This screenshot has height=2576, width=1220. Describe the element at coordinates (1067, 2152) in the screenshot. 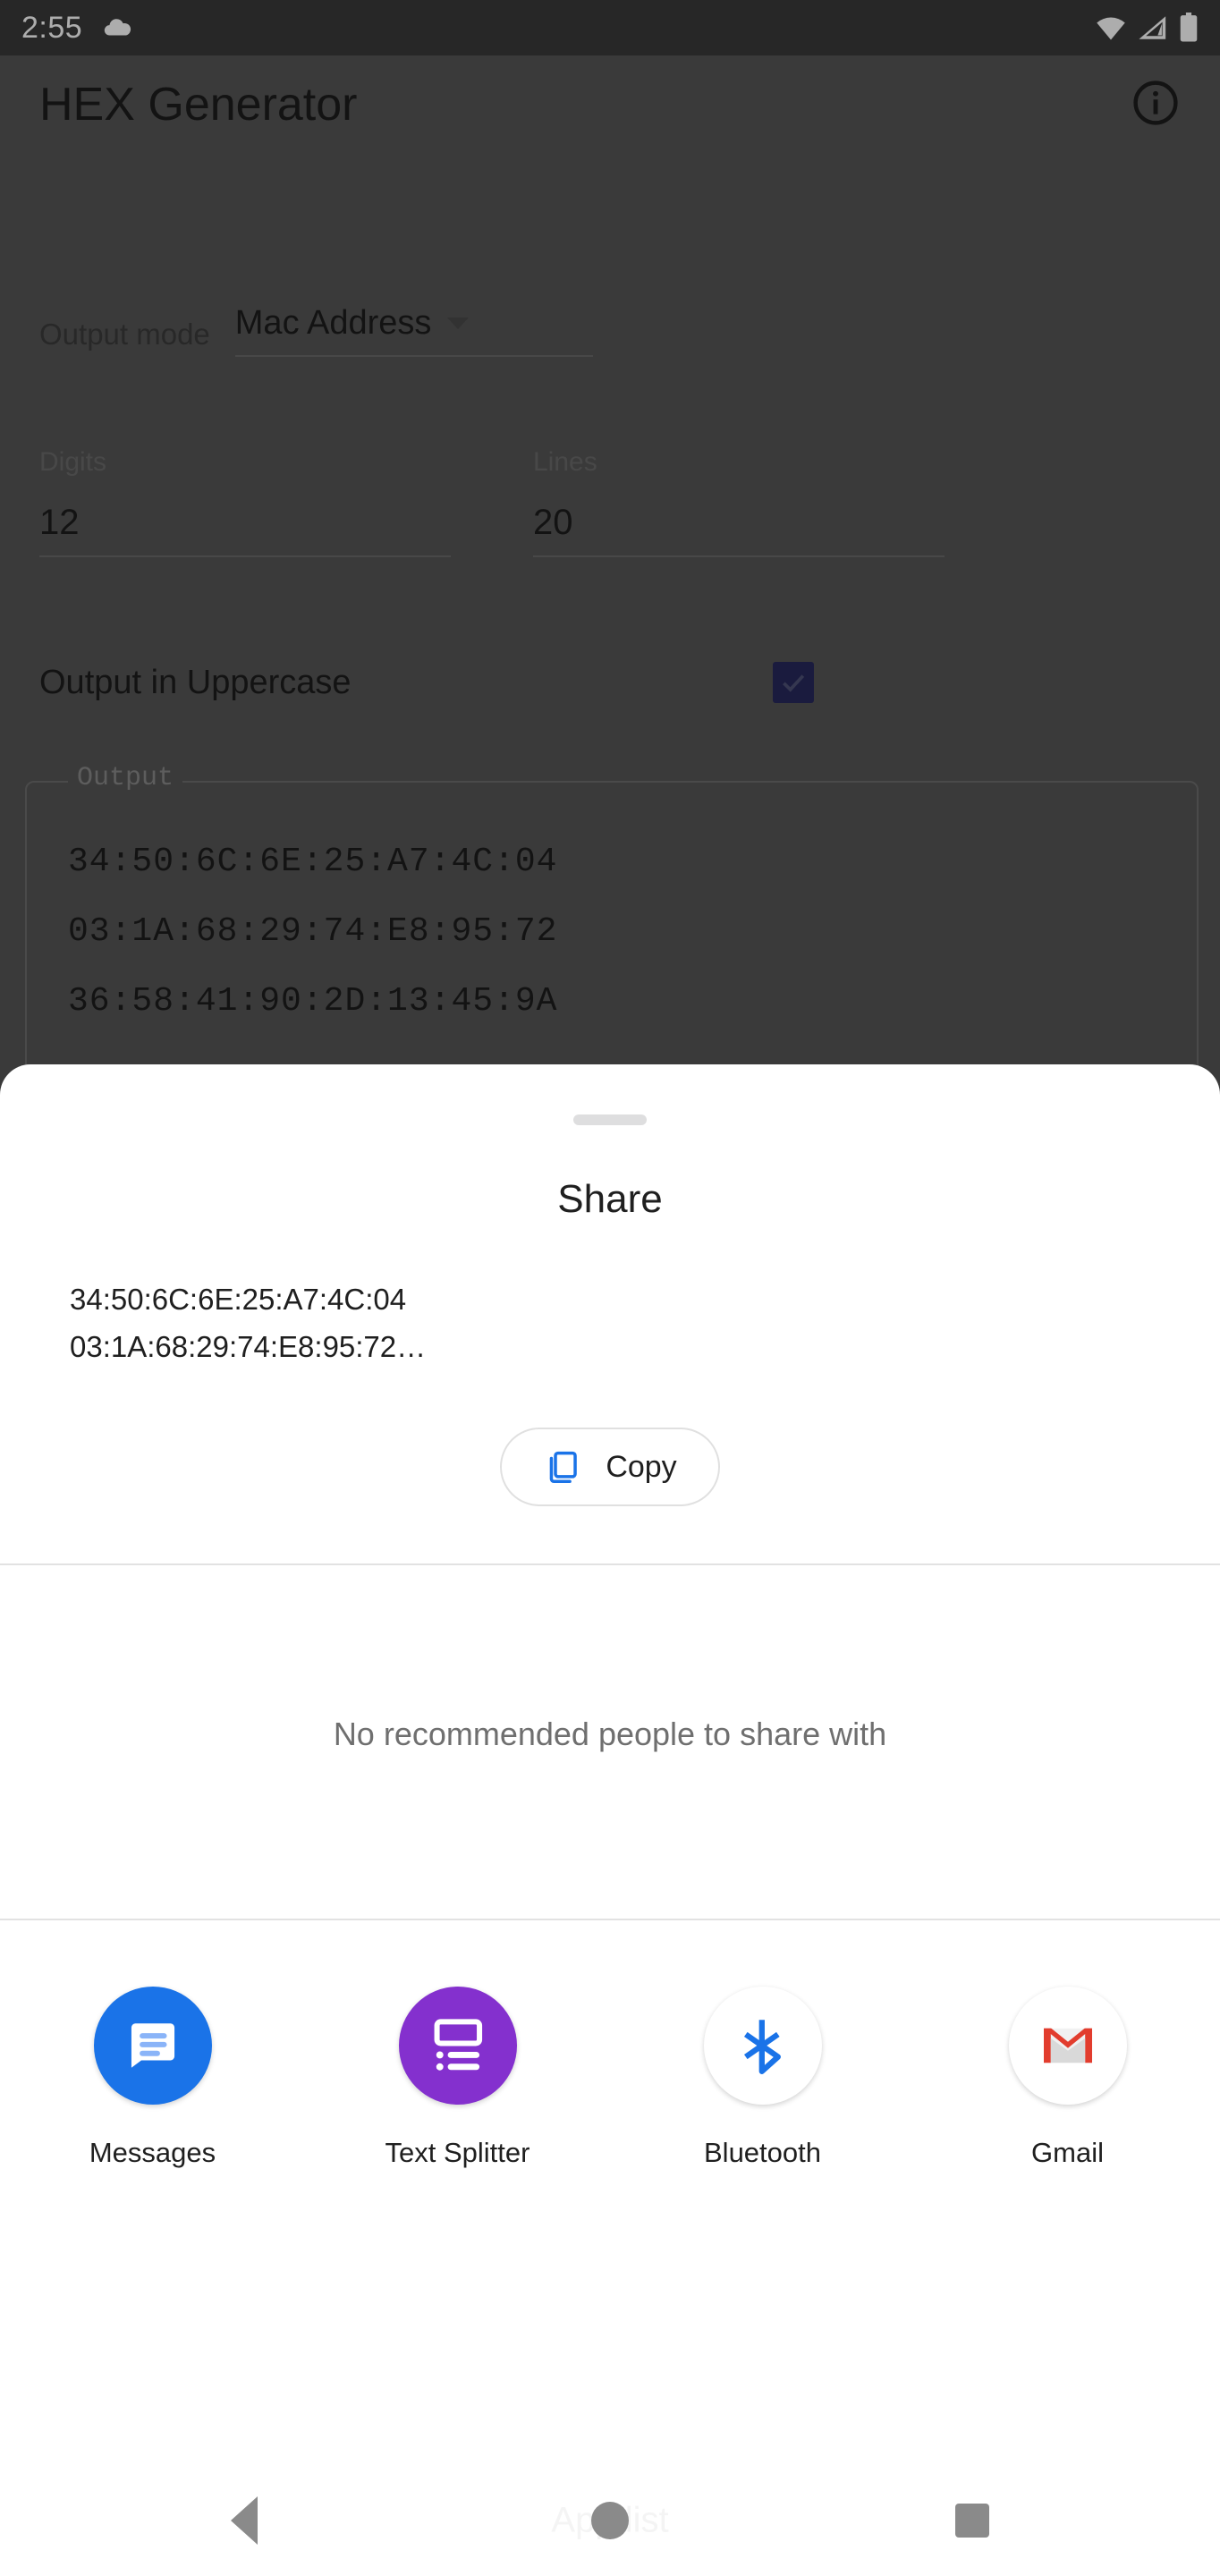

I see `share-target-label: Gmail` at that location.